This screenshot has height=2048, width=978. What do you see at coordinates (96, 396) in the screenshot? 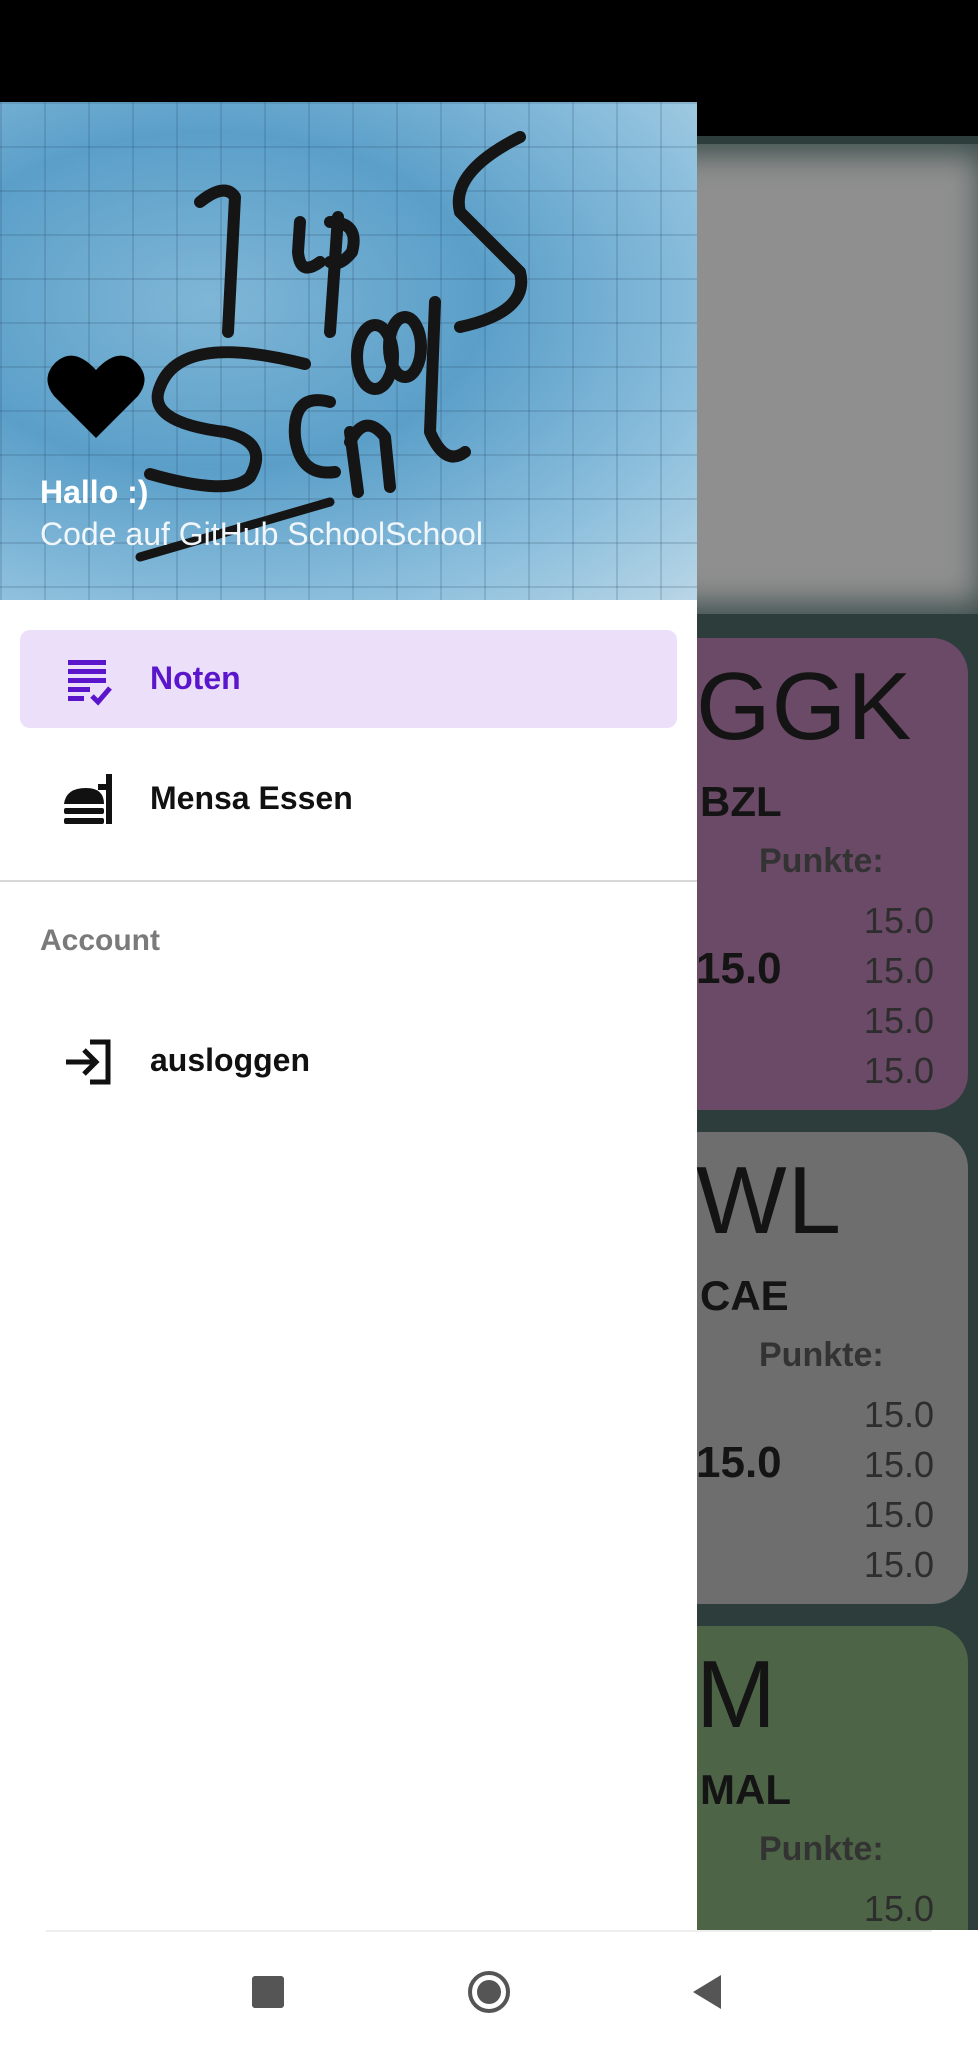
I see `heart-icon` at bounding box center [96, 396].